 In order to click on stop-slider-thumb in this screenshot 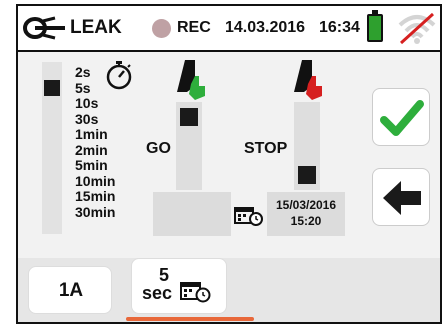, I will do `click(307, 175)`.